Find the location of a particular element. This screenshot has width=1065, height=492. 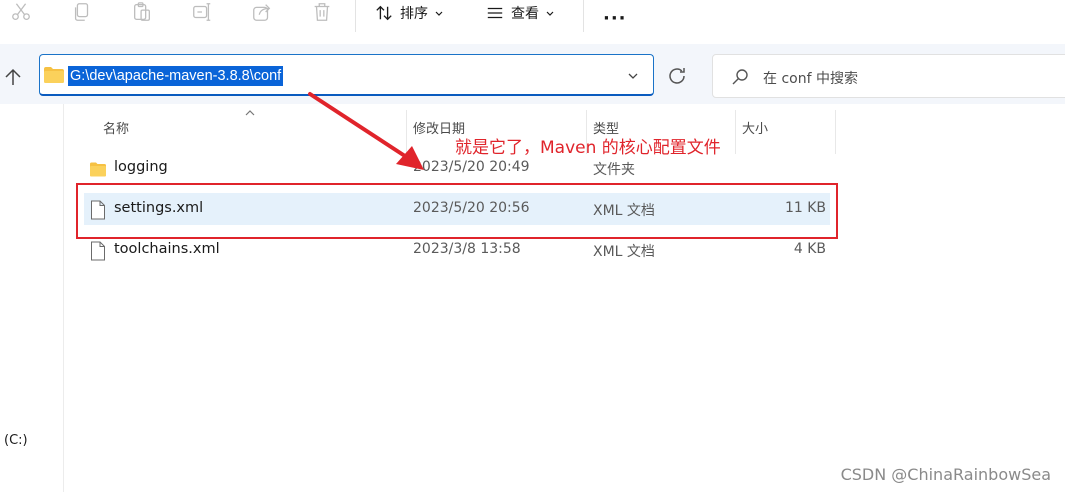

search-icon is located at coordinates (740, 77).